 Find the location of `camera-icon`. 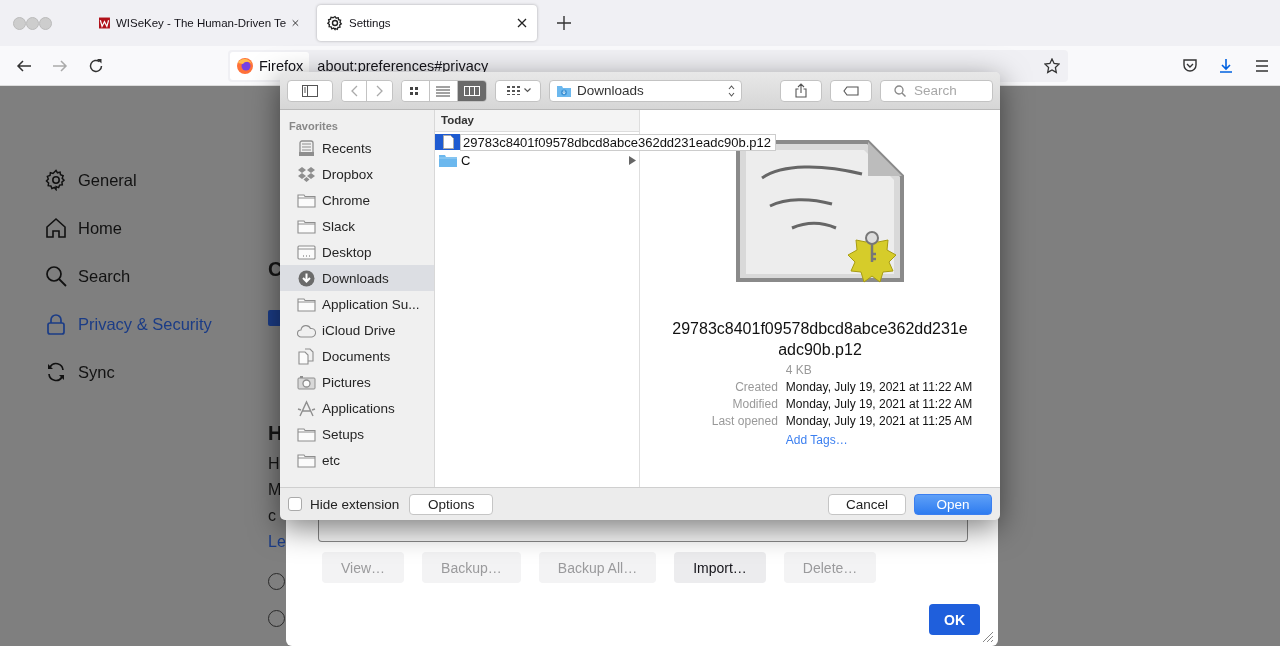

camera-icon is located at coordinates (306, 382).